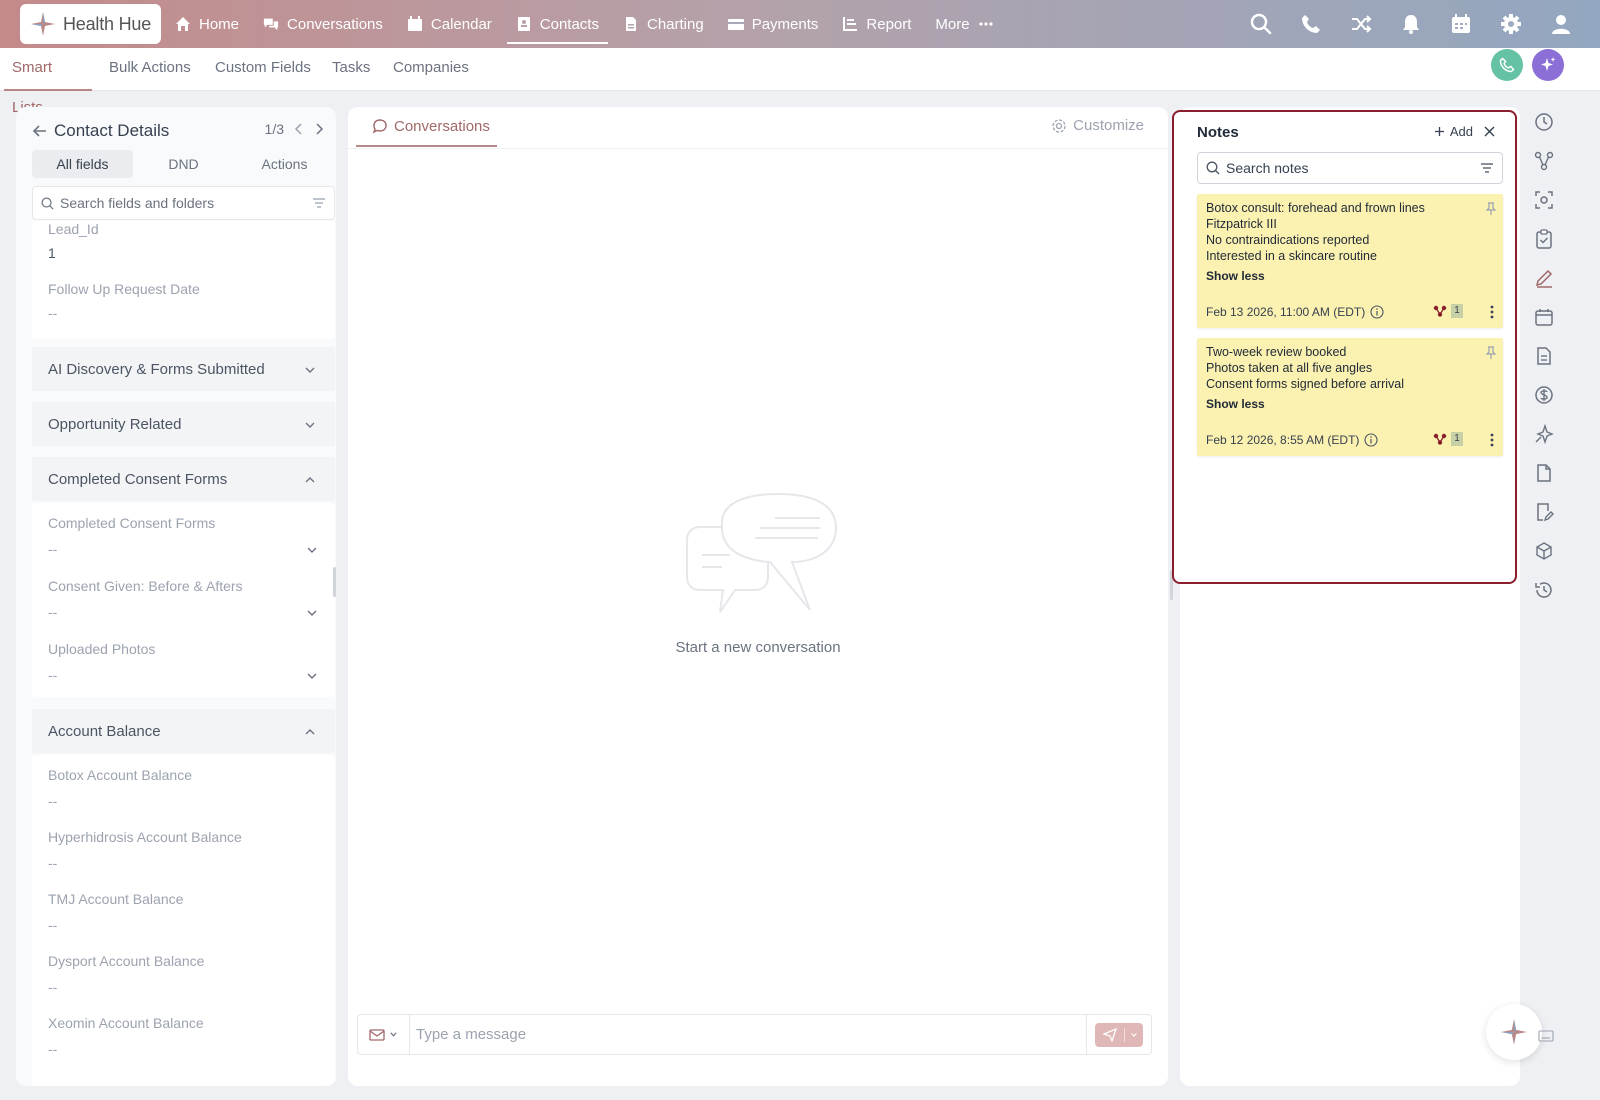 Image resolution: width=1600 pixels, height=1100 pixels. What do you see at coordinates (1546, 397) in the screenshot?
I see `rail-payments-button` at bounding box center [1546, 397].